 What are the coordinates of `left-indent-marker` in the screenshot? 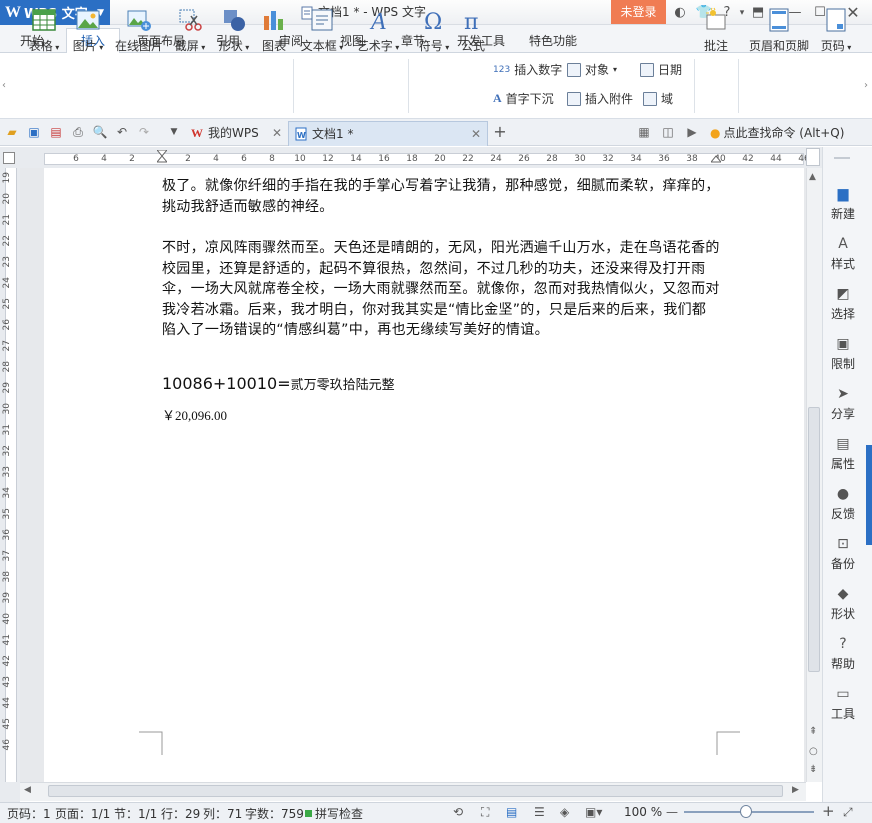 It's located at (162, 158).